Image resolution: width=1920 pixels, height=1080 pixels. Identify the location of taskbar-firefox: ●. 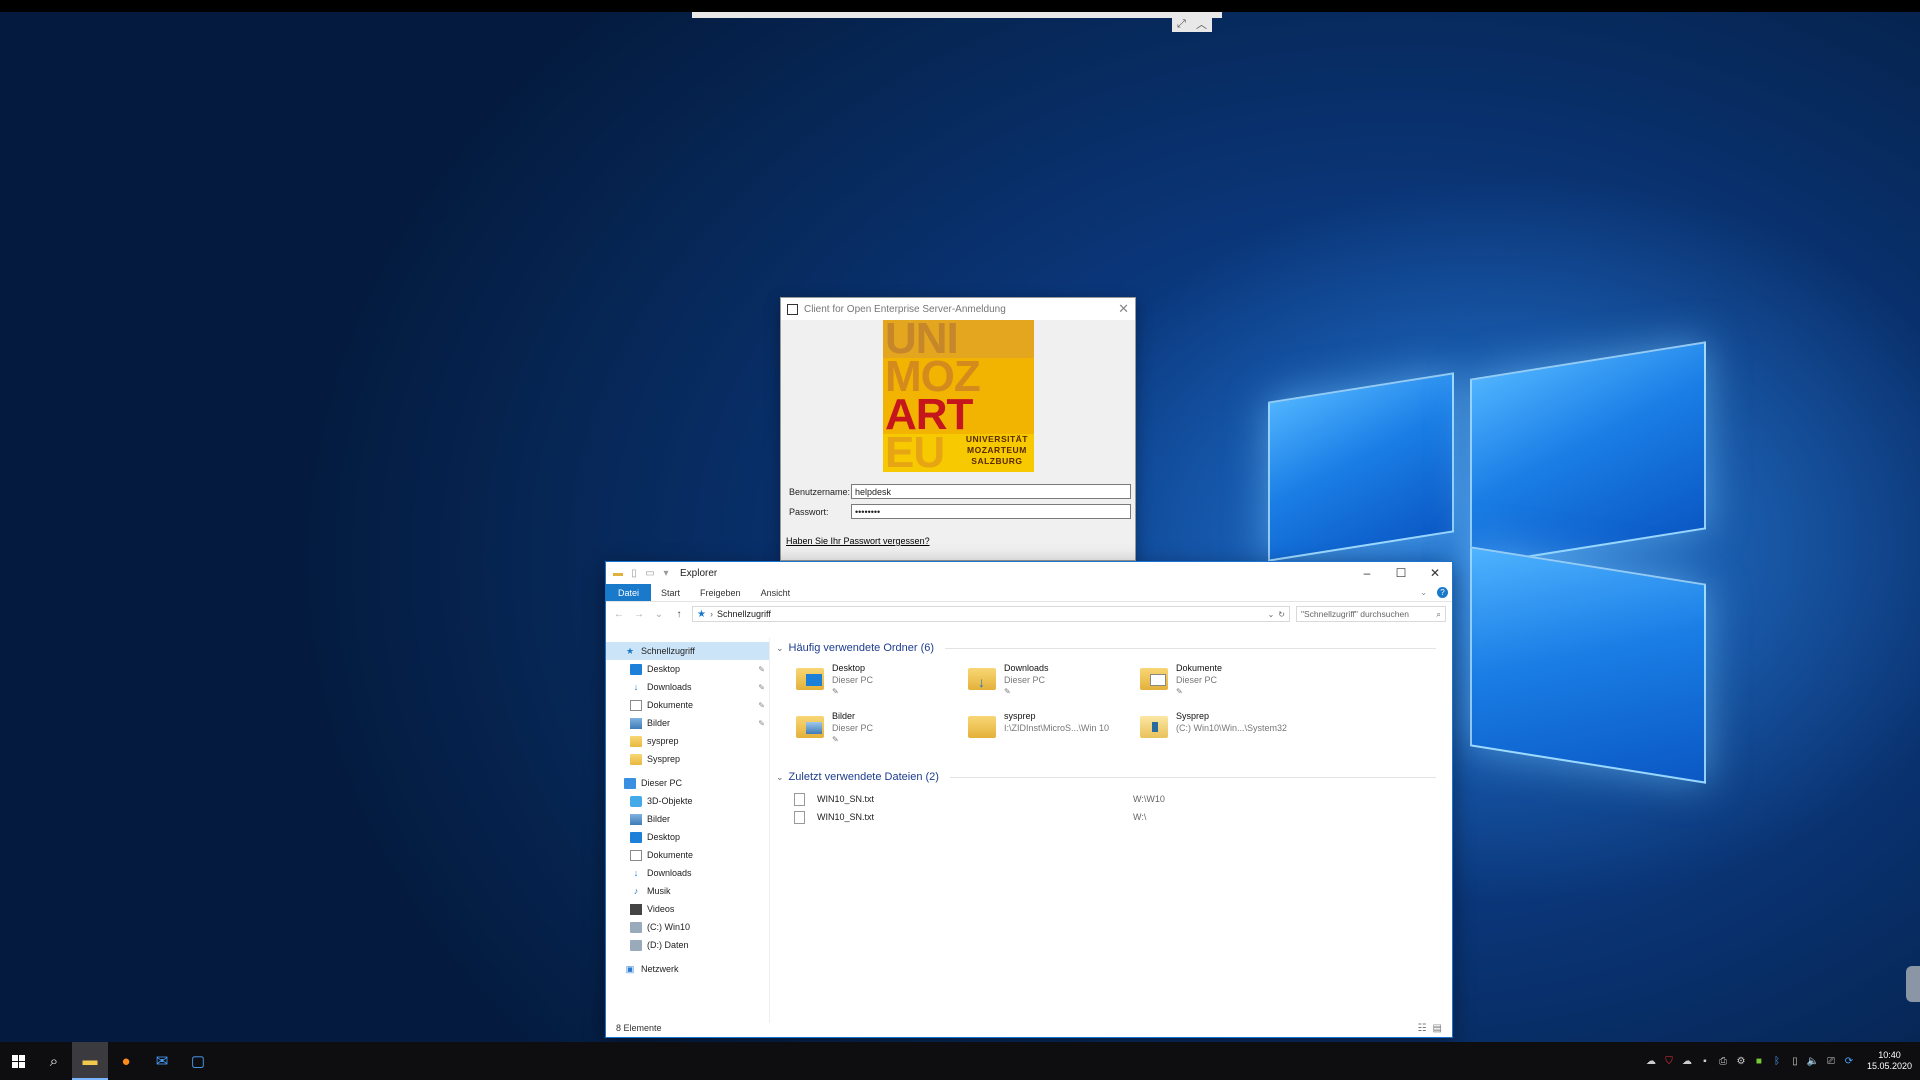
(126, 1061).